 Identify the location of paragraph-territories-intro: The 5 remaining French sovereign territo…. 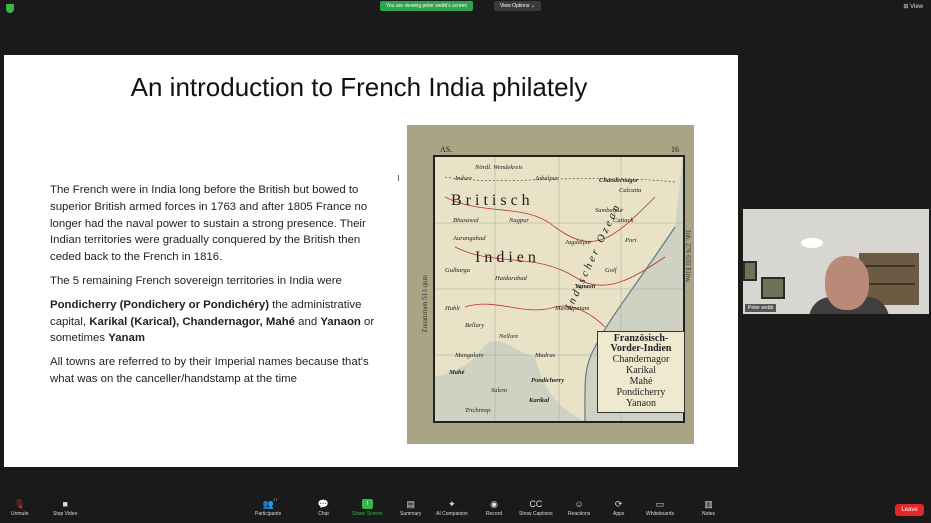
(196, 280).